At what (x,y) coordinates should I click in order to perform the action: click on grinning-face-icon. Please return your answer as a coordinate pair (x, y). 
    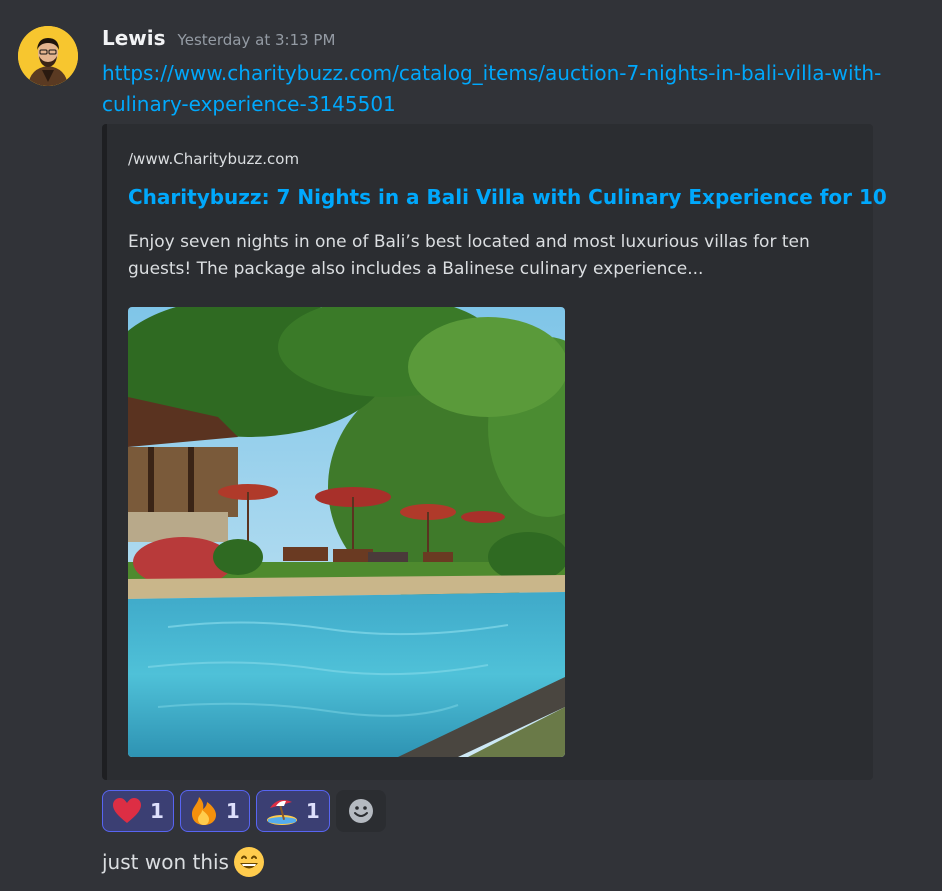
    Looking at the image, I should click on (248, 862).